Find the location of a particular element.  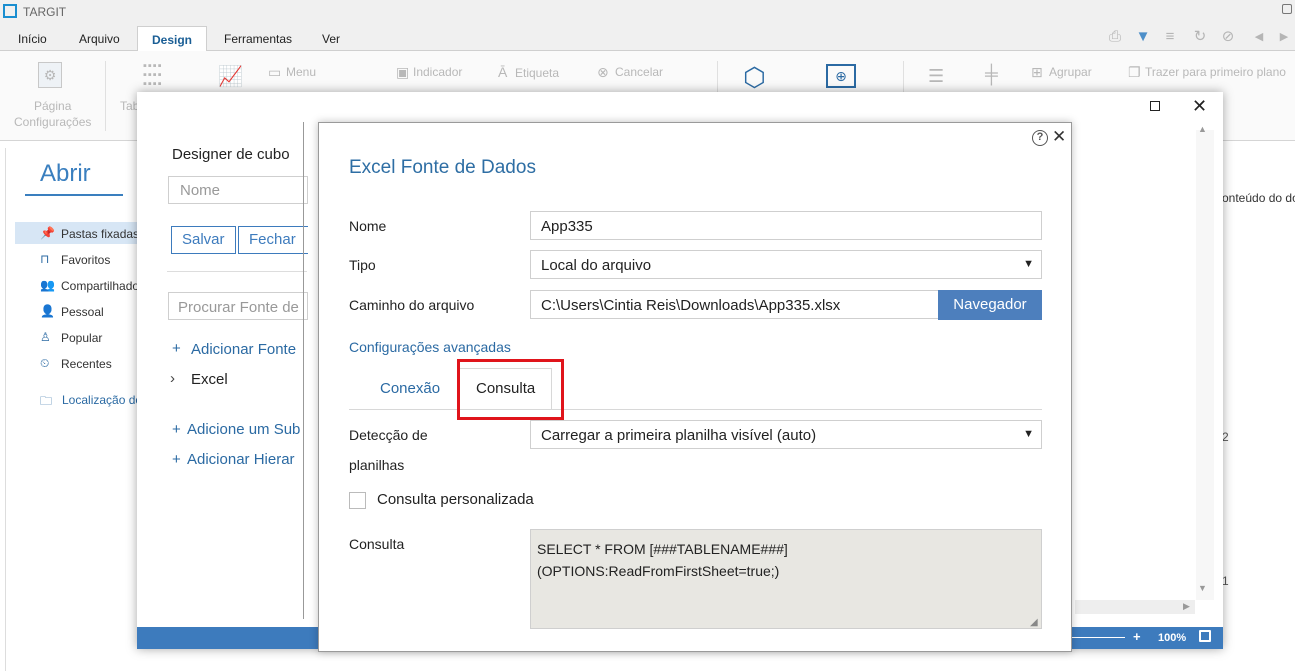

menu-icon: ▭ is located at coordinates (274, 72).